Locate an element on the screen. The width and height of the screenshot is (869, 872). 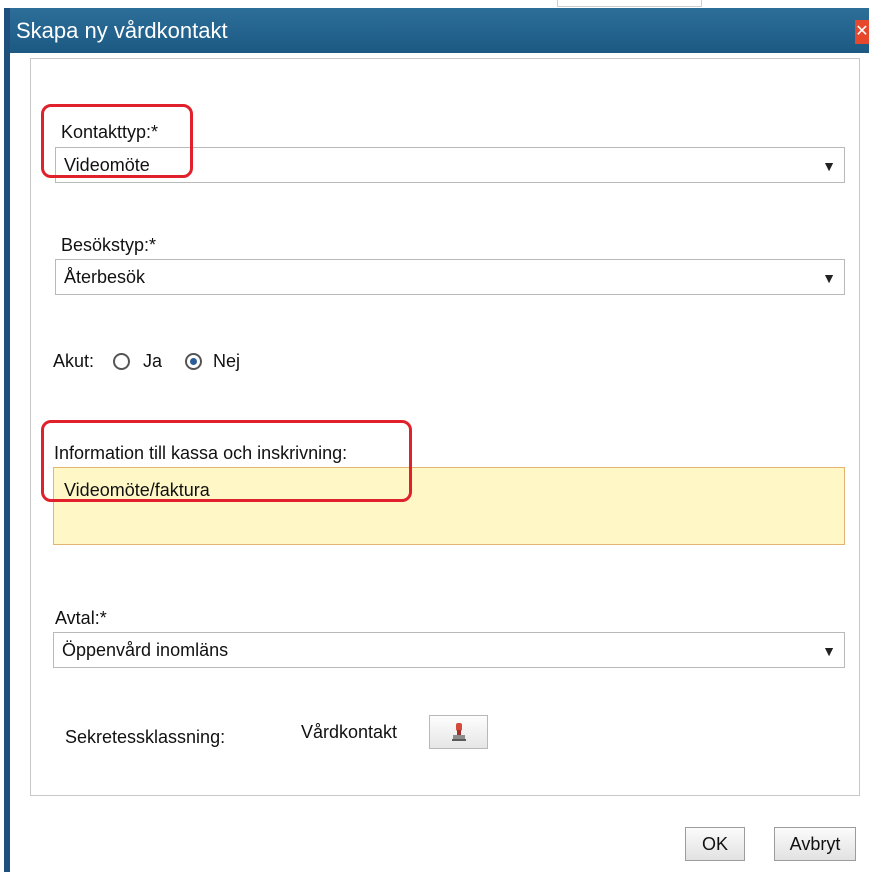
background-field-fragment is located at coordinates (629, 3).